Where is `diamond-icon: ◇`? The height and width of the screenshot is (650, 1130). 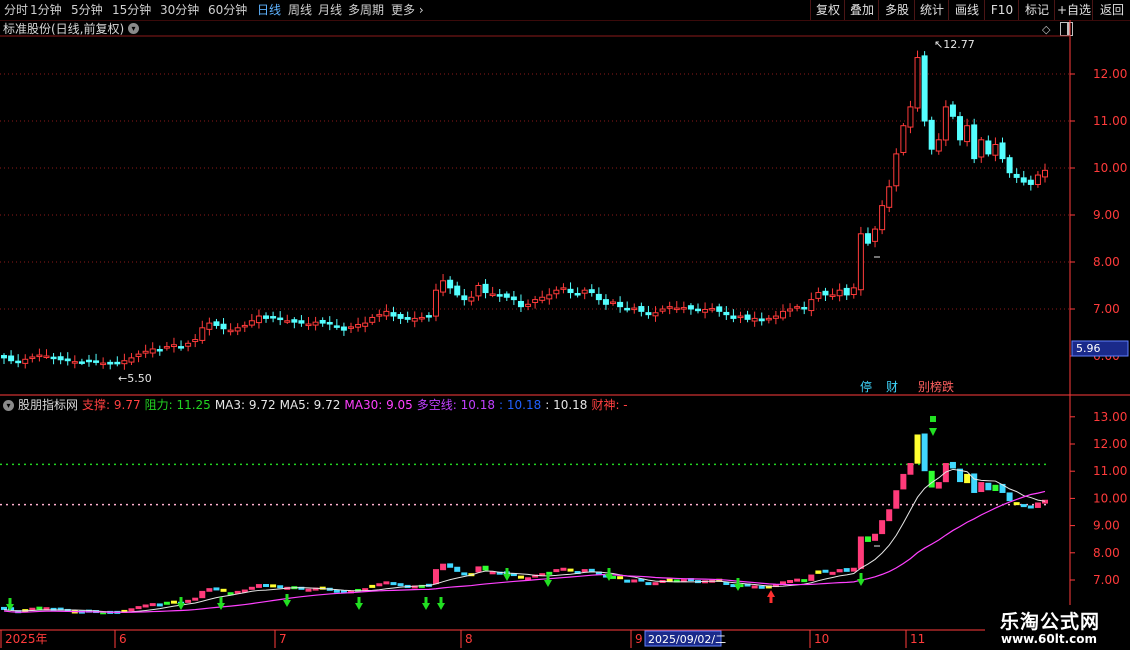 diamond-icon: ◇ is located at coordinates (1046, 29).